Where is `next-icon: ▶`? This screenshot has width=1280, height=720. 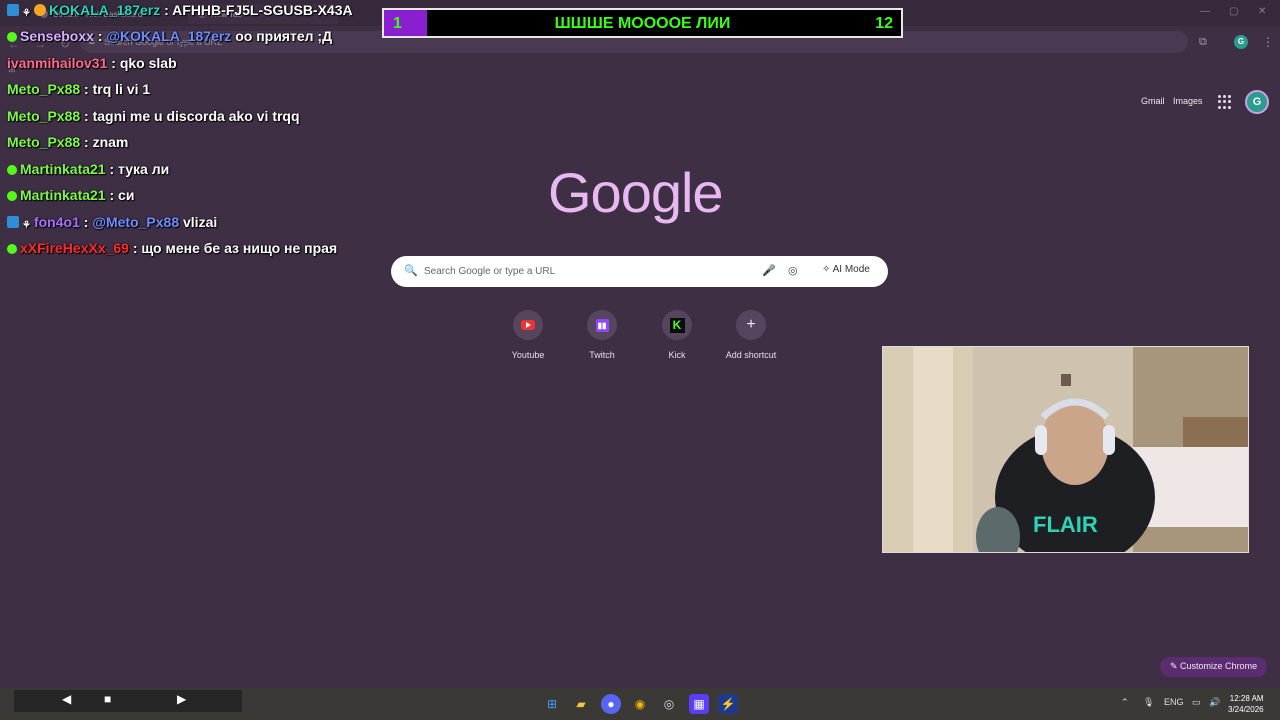 next-icon: ▶ is located at coordinates (181, 699).